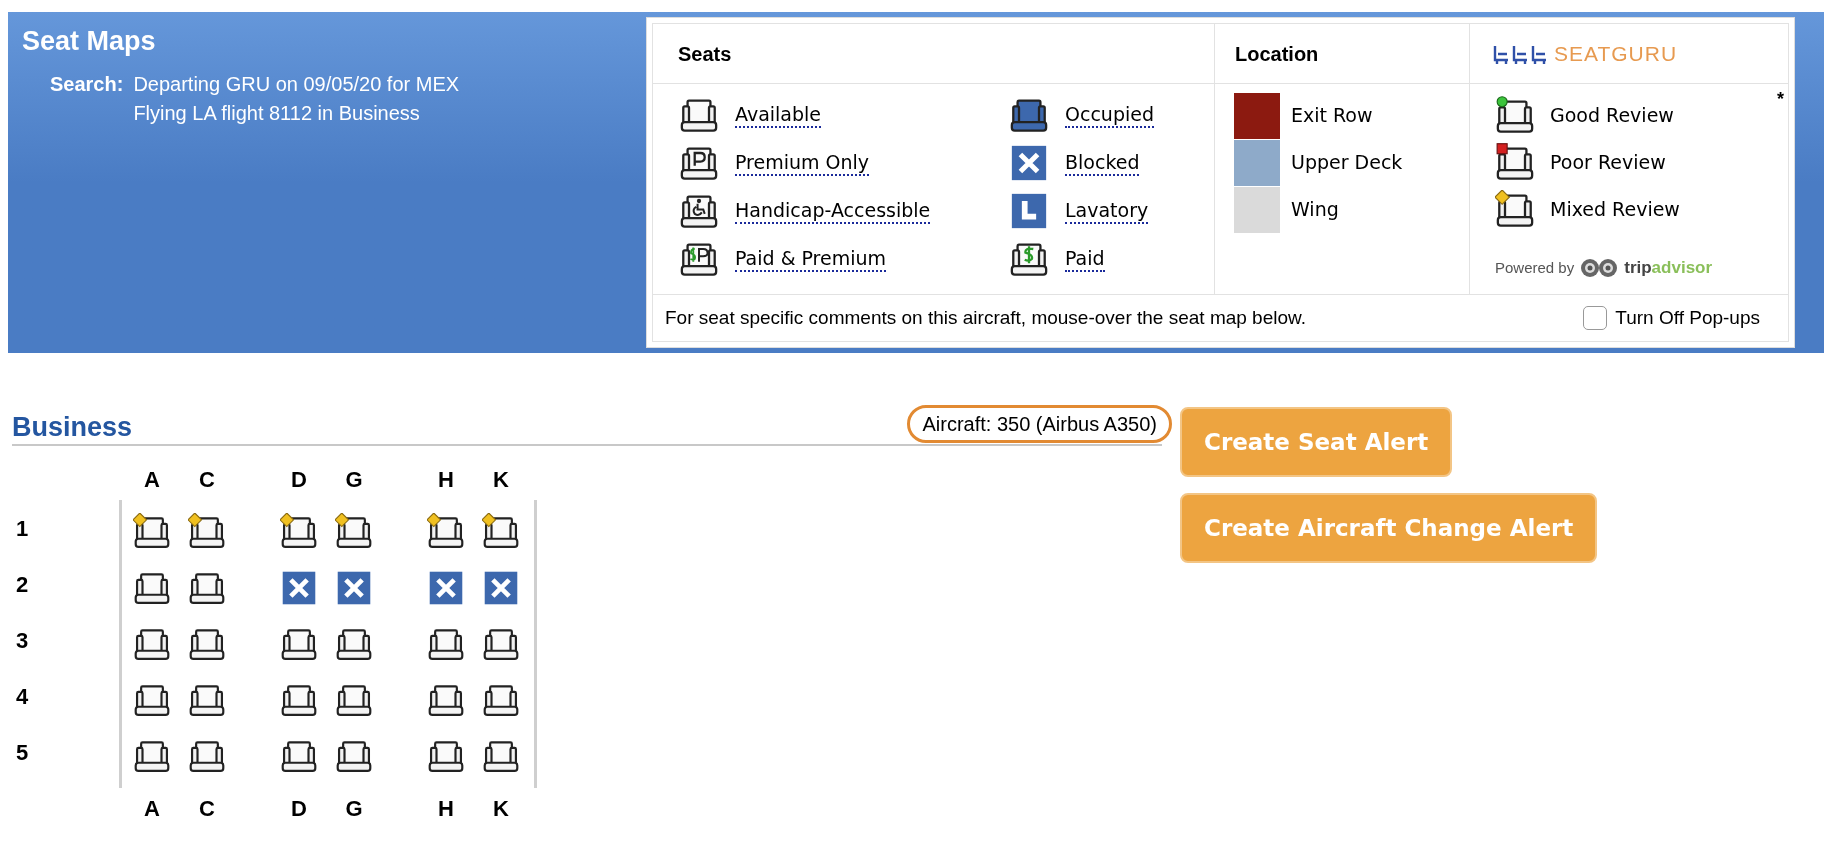 The height and width of the screenshot is (846, 1832). What do you see at coordinates (89, 41) in the screenshot?
I see `page-title: Seat Maps` at bounding box center [89, 41].